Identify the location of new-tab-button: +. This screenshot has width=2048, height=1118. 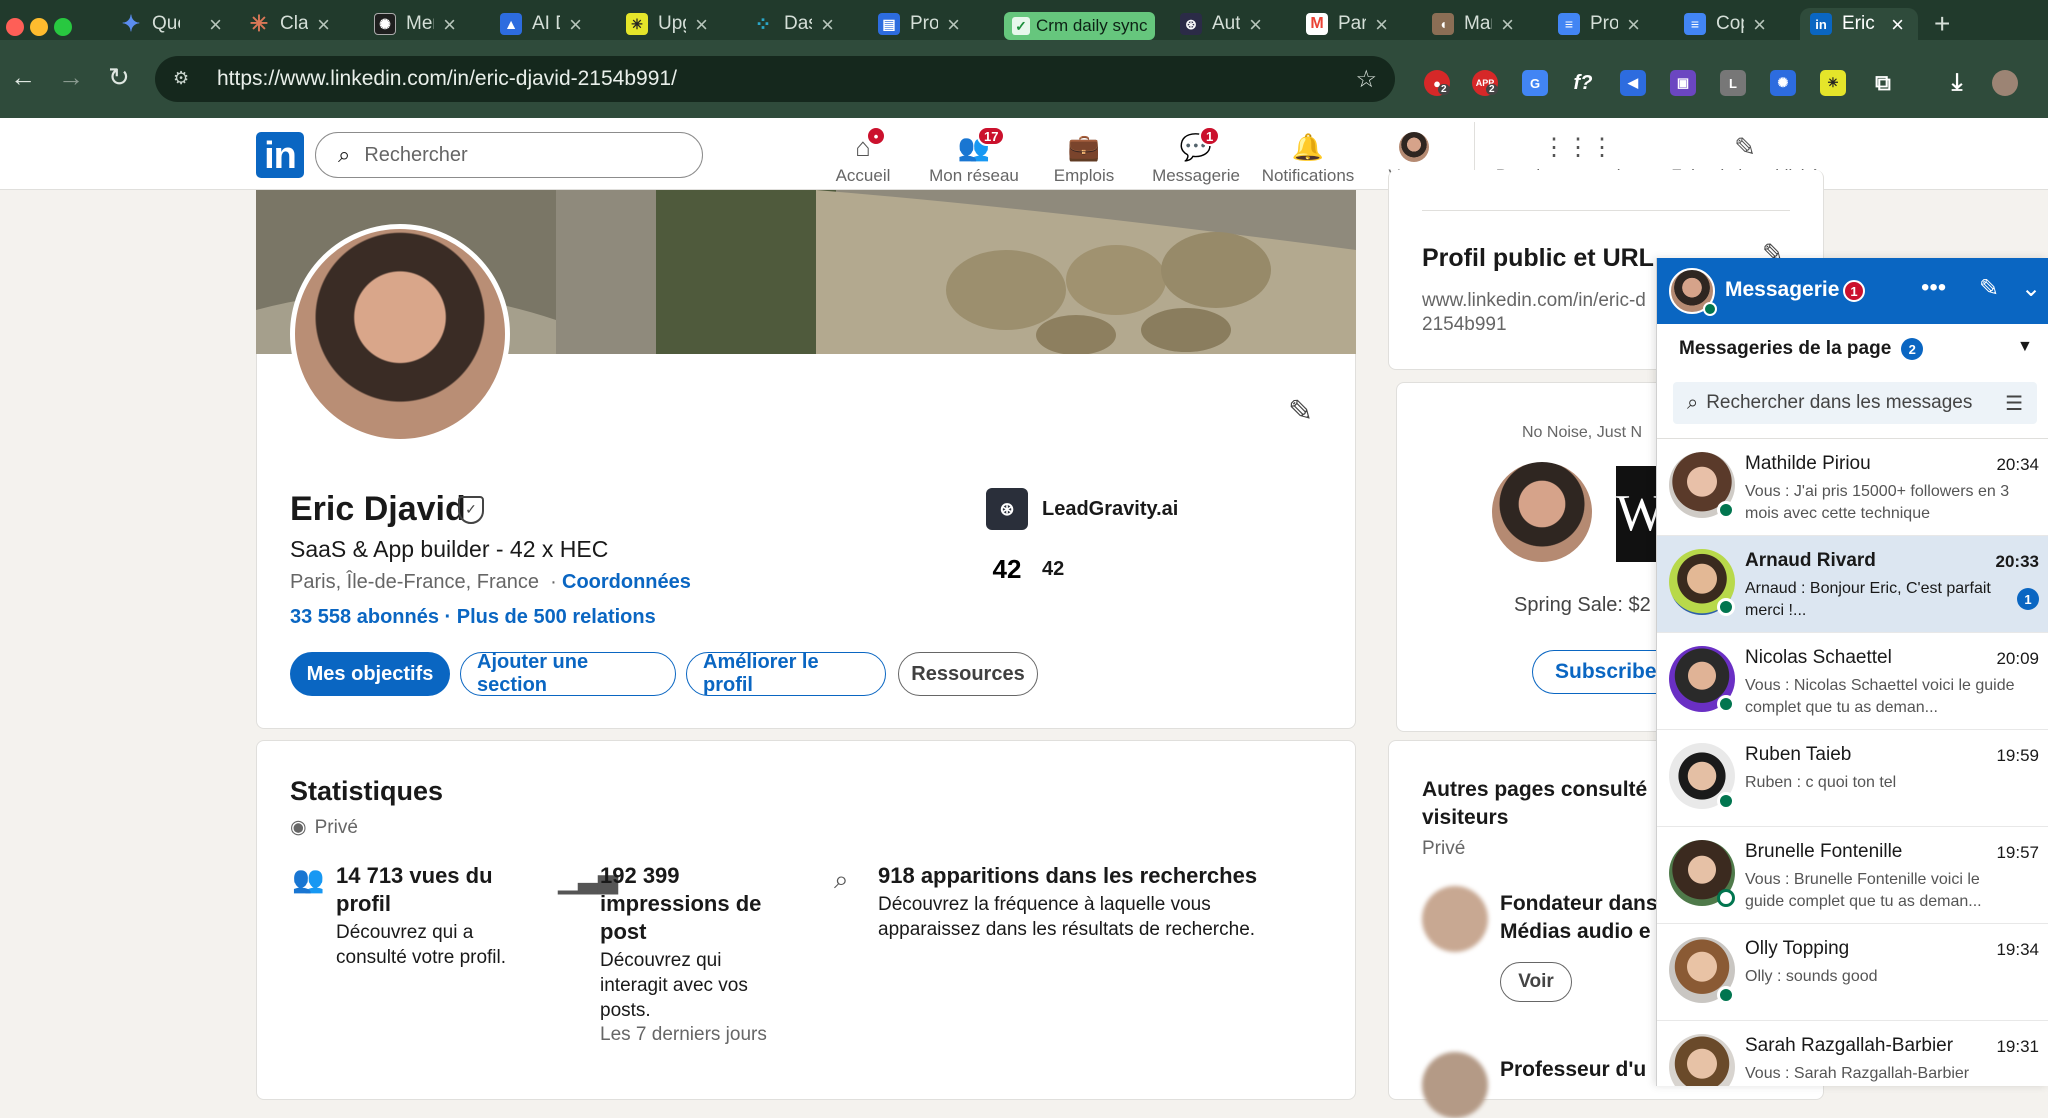
(1942, 24).